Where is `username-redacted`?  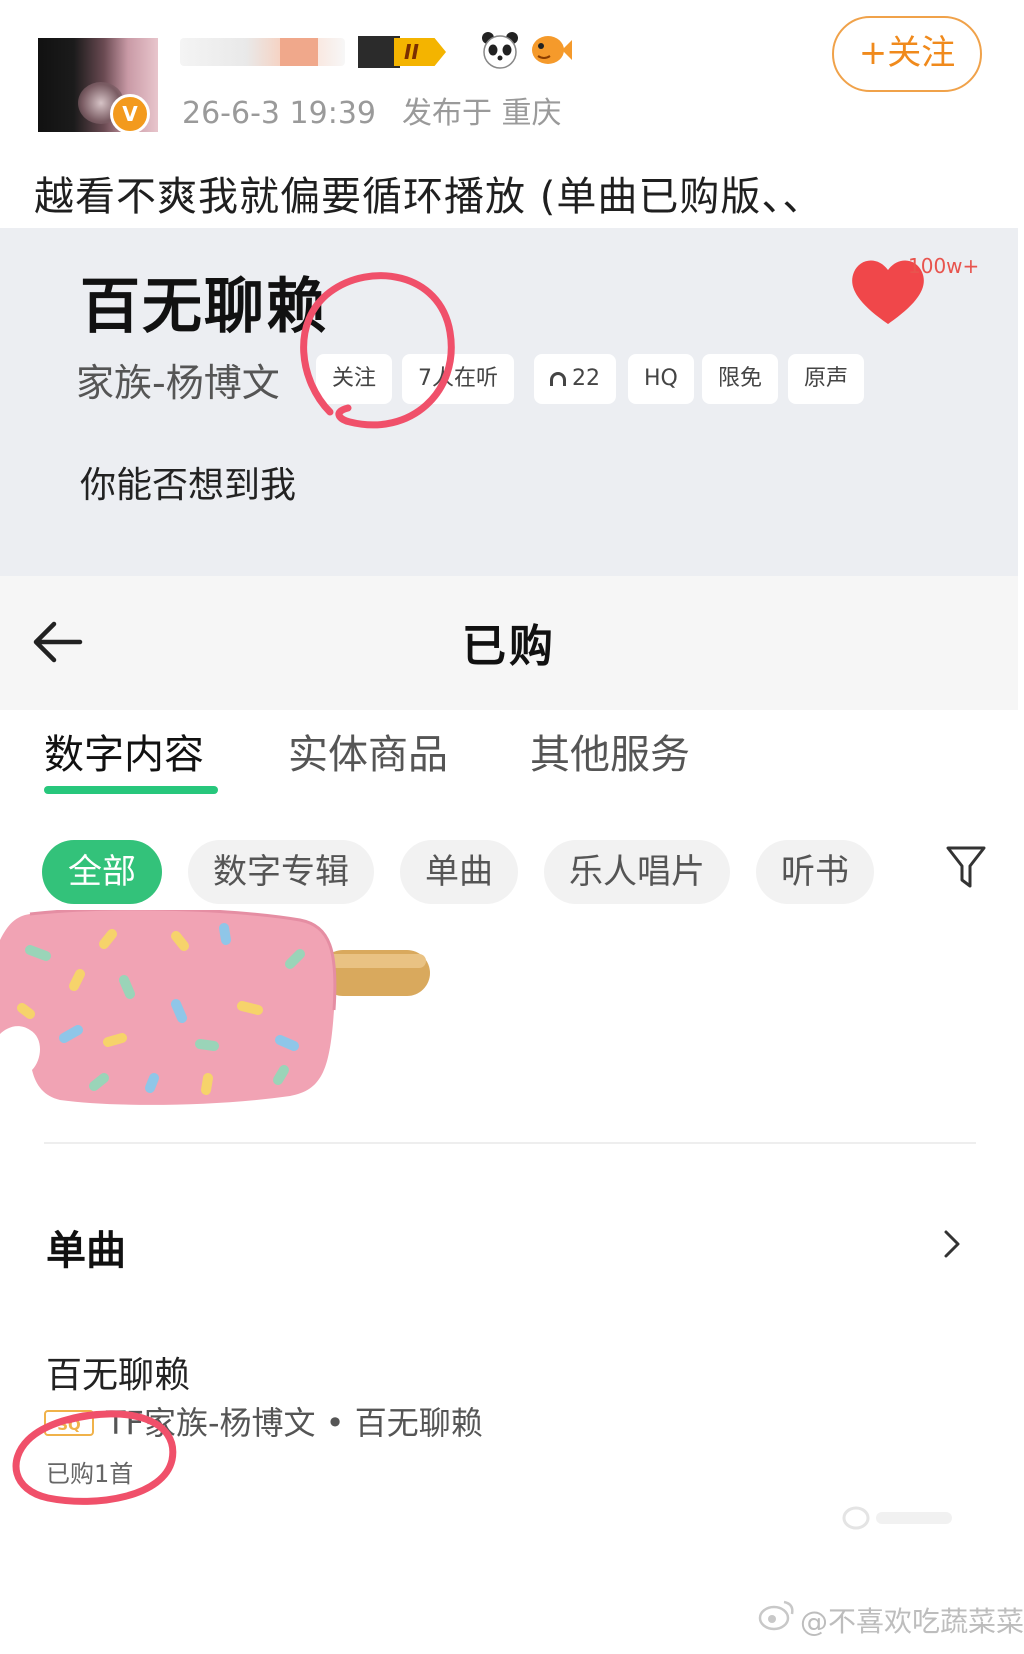 username-redacted is located at coordinates (262, 52).